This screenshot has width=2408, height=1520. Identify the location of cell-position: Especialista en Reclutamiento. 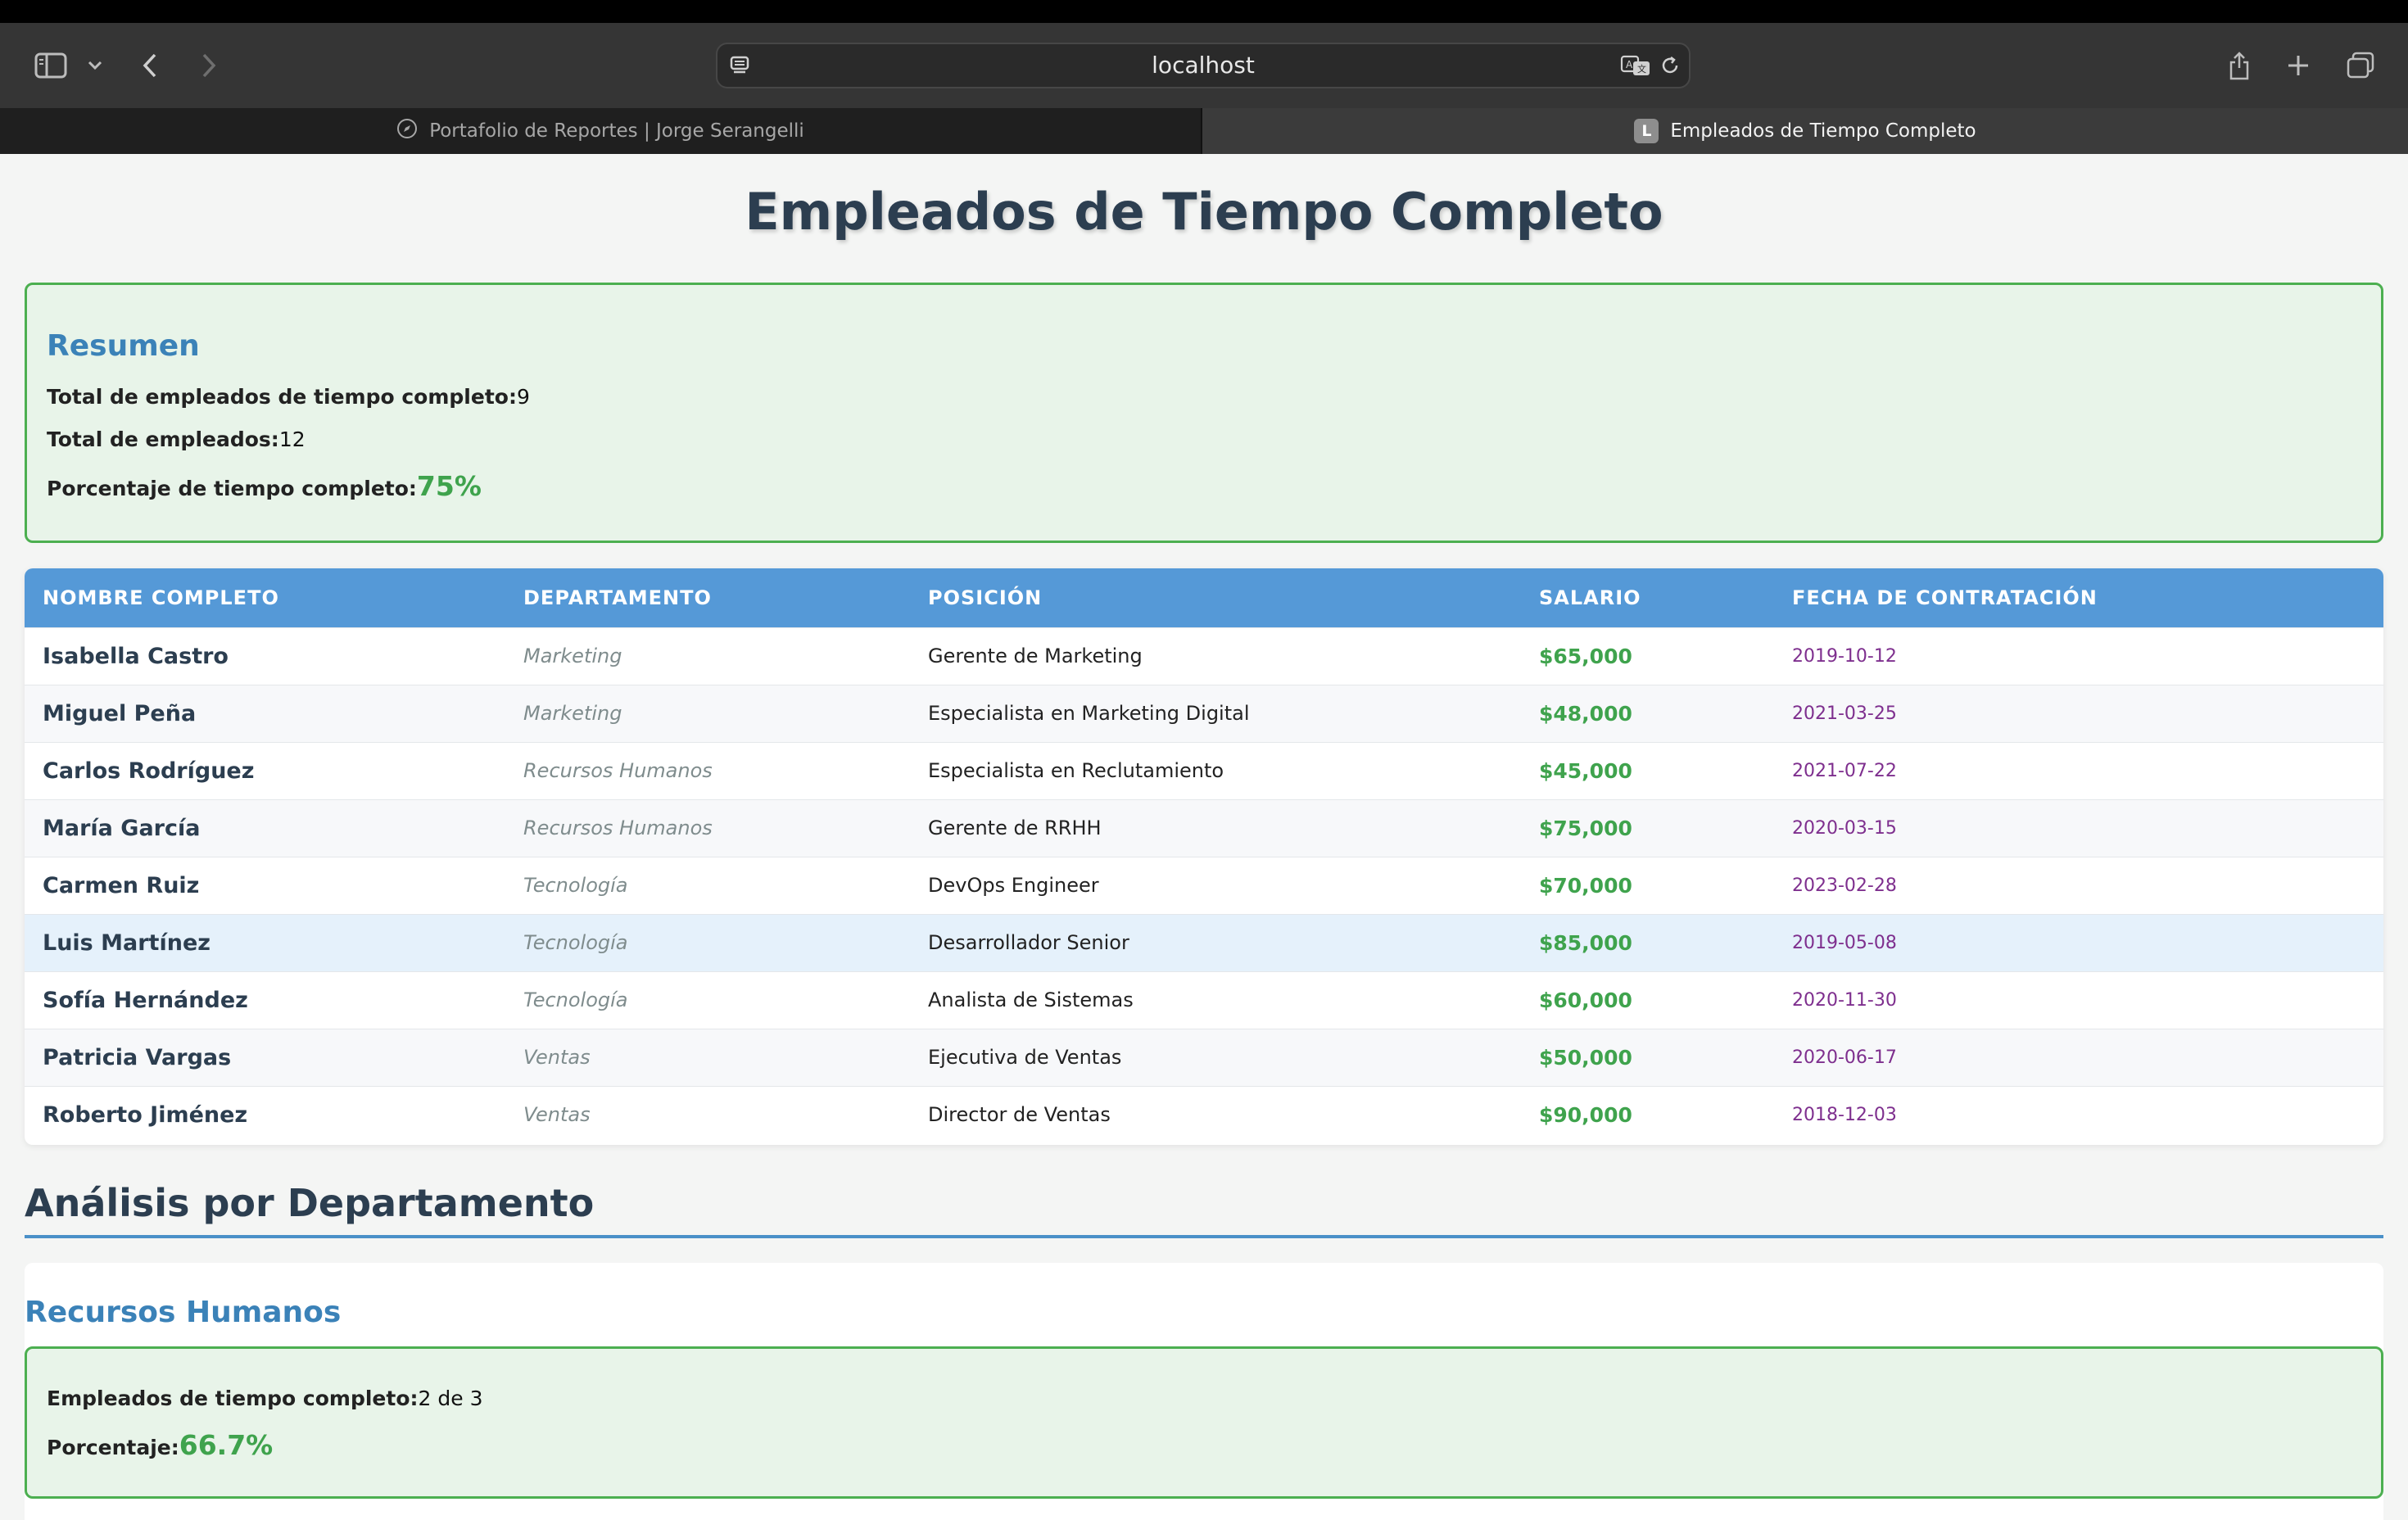
(1076, 770).